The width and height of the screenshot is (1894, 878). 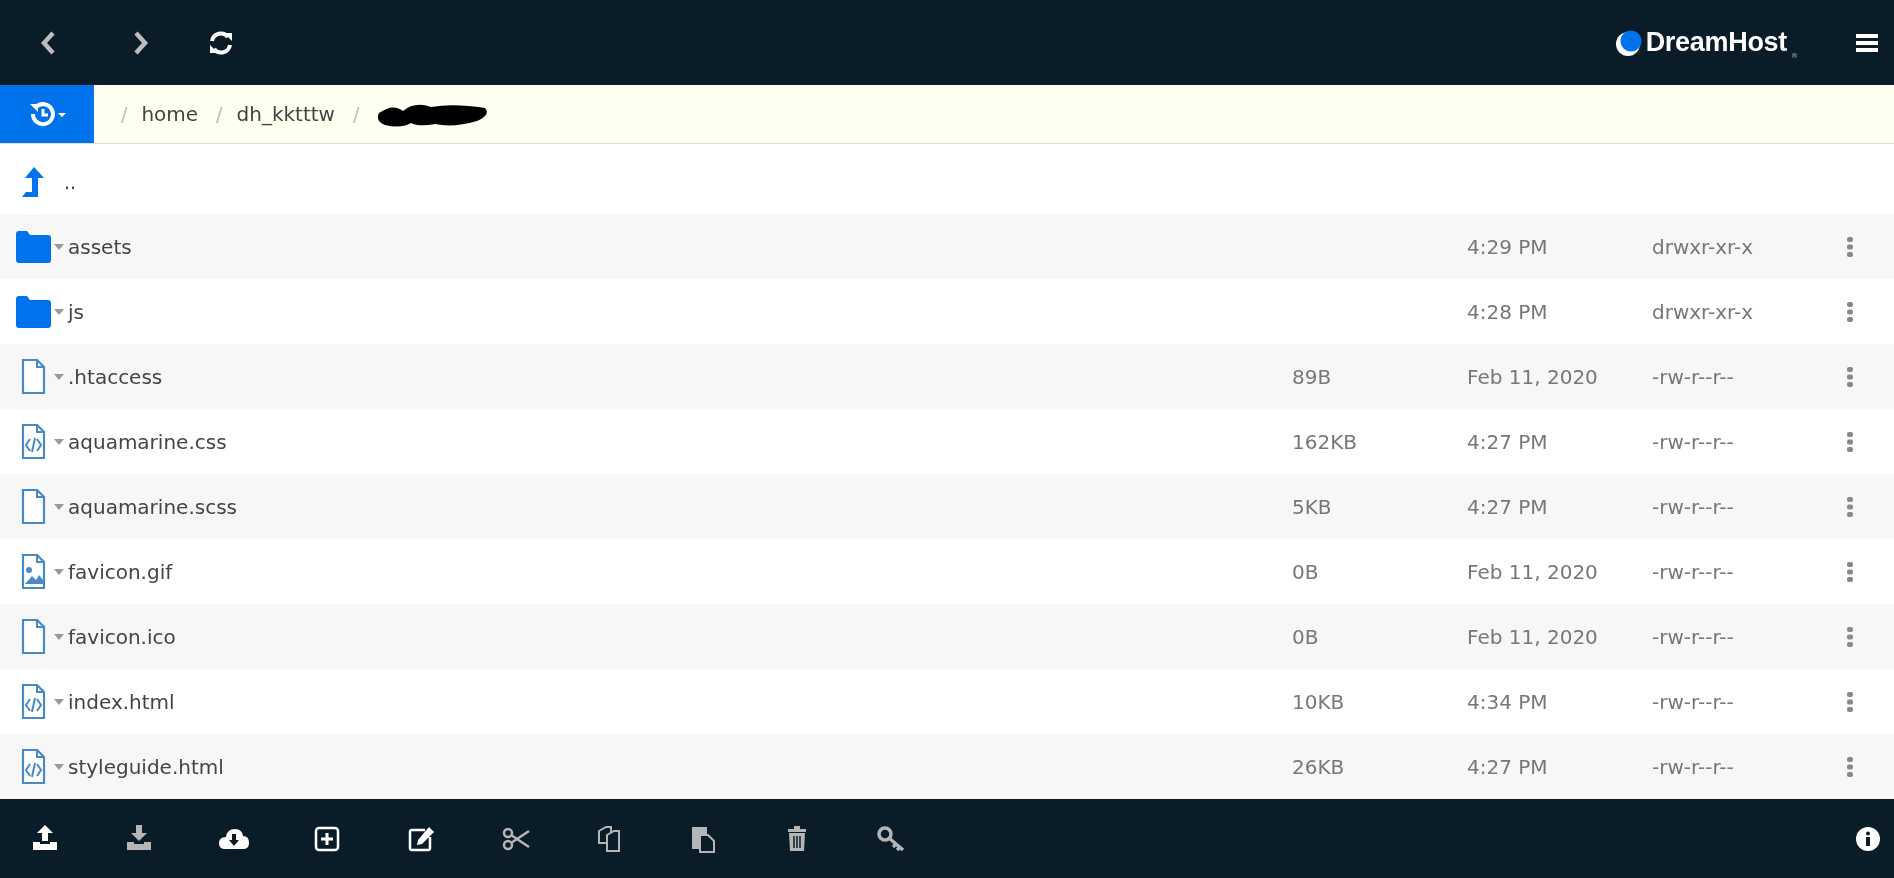 What do you see at coordinates (1318, 701) in the screenshot?
I see `file-size: 10KB` at bounding box center [1318, 701].